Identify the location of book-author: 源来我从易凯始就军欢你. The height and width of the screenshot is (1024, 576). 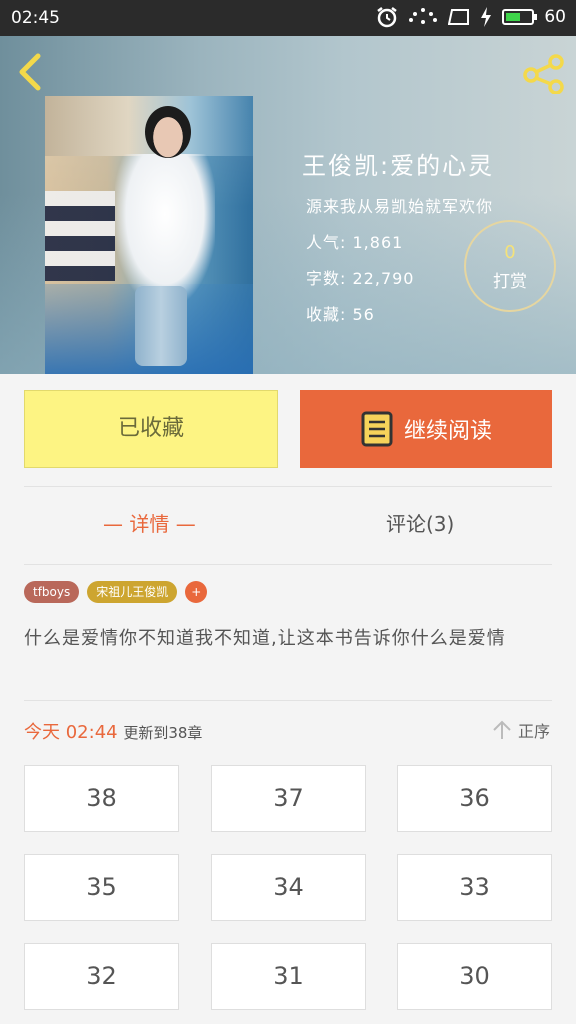
(400, 206).